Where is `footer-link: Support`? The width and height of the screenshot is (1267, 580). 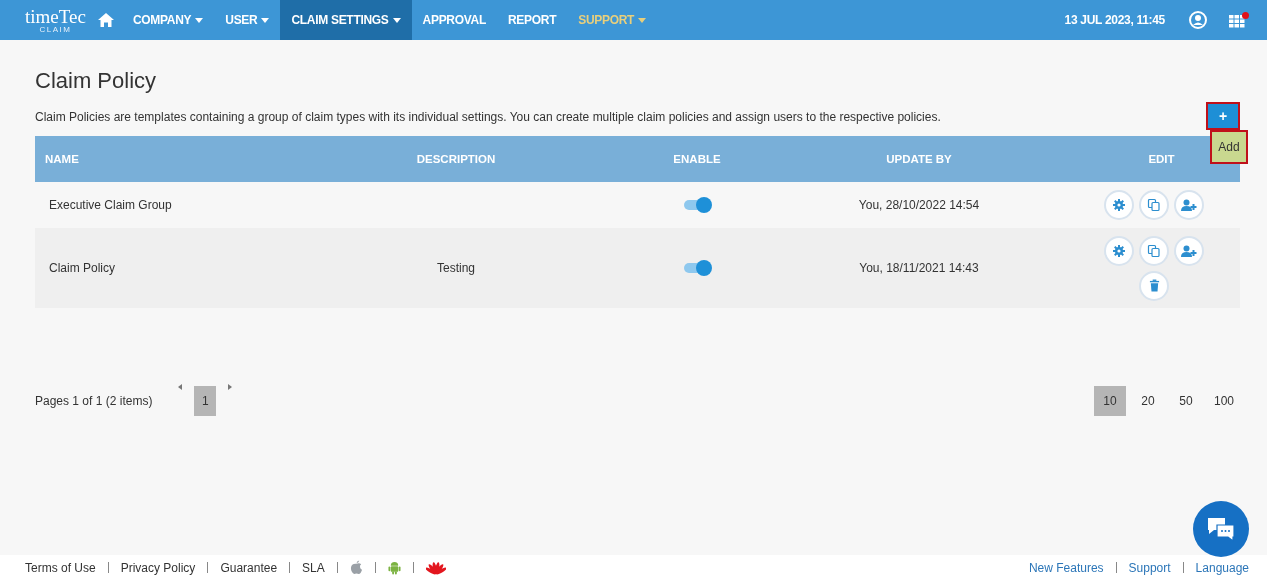
footer-link: Support is located at coordinates (1149, 567).